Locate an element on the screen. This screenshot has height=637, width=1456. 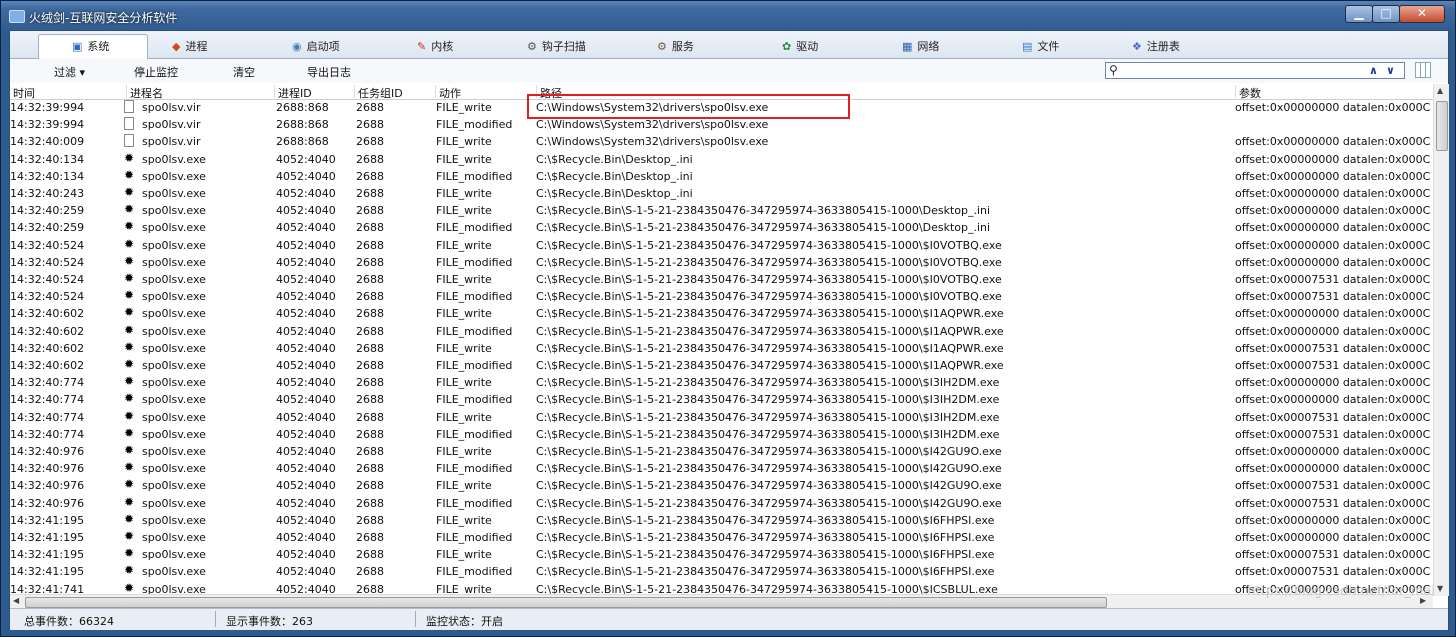
tab-network: ▦ 网络 is located at coordinates (940, 46).